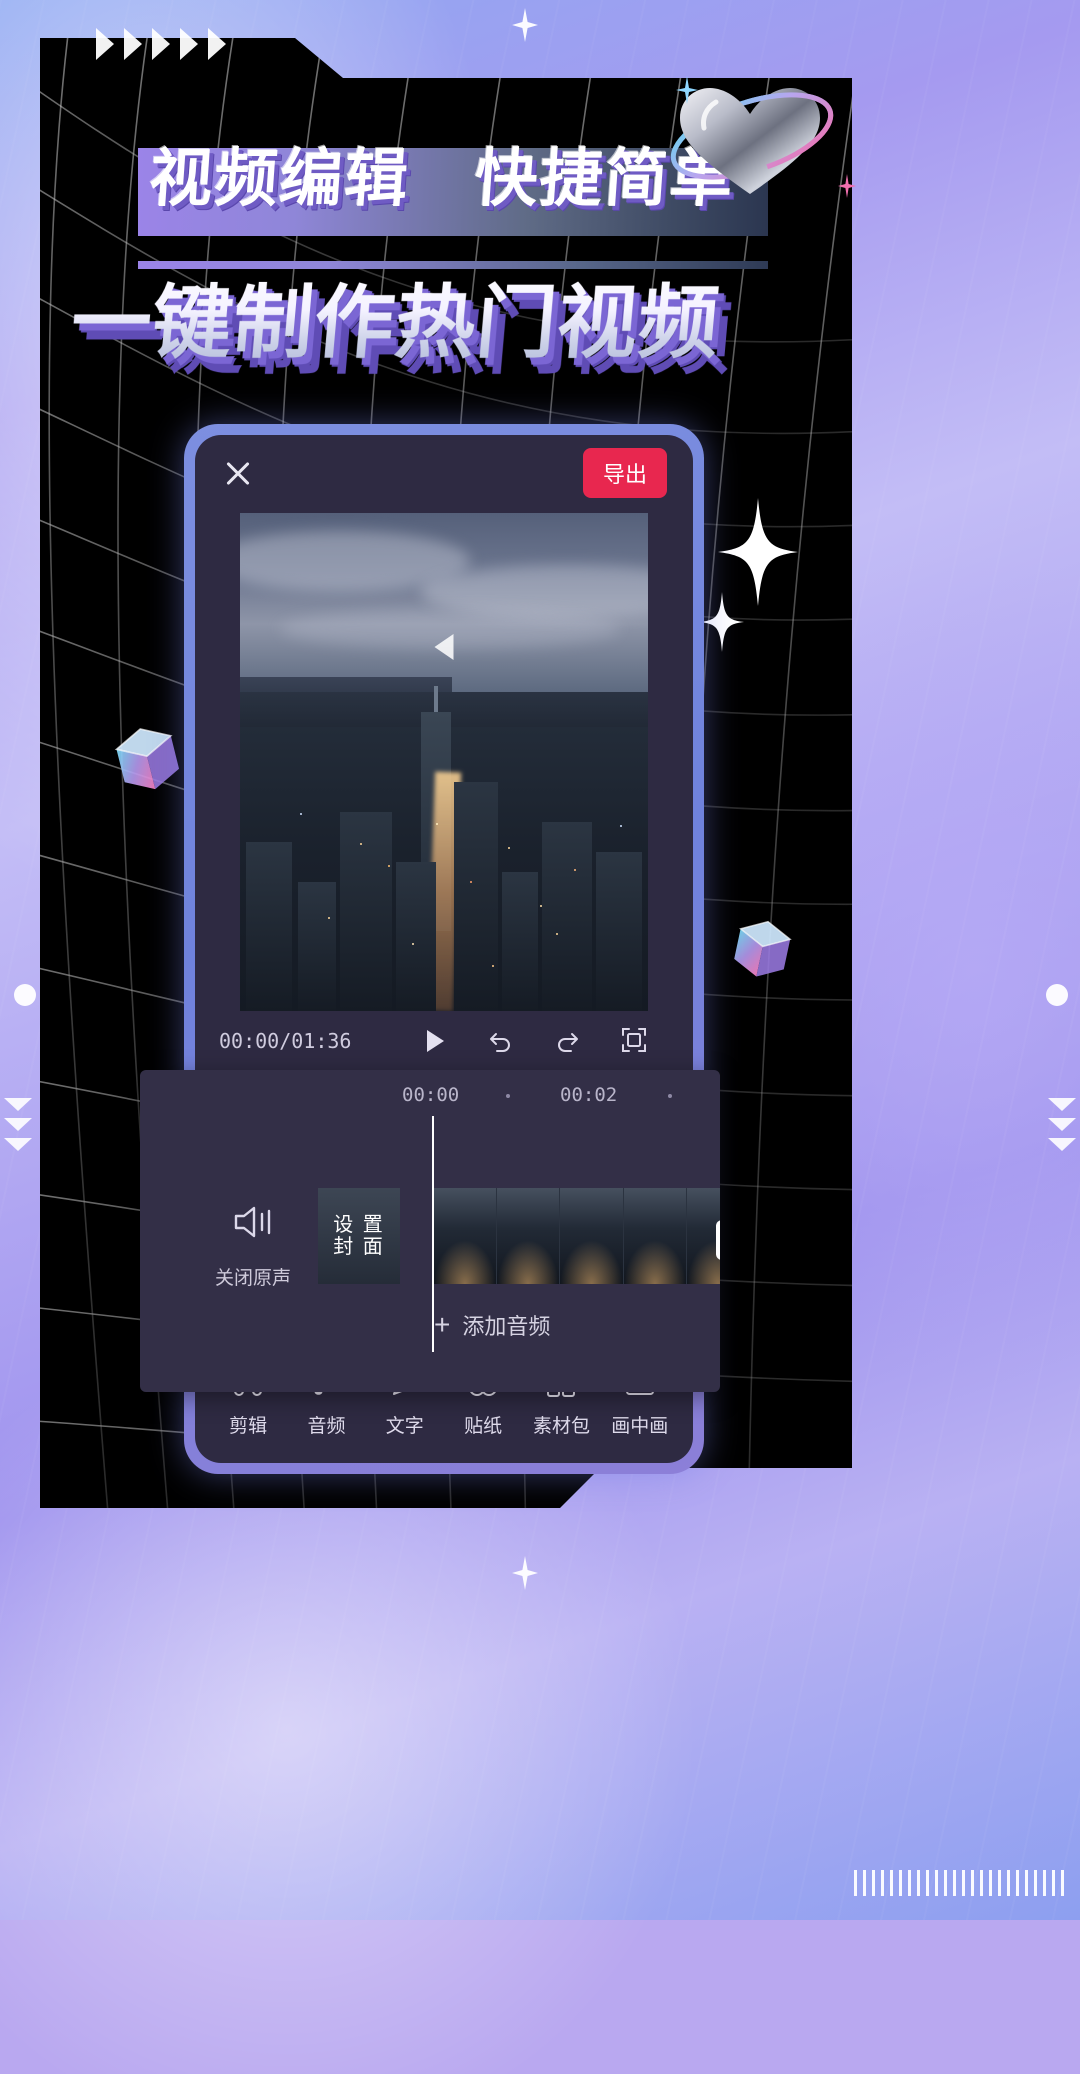 Image resolution: width=1080 pixels, height=2074 pixels. What do you see at coordinates (161, 44) in the screenshot?
I see `right-arrows-icon` at bounding box center [161, 44].